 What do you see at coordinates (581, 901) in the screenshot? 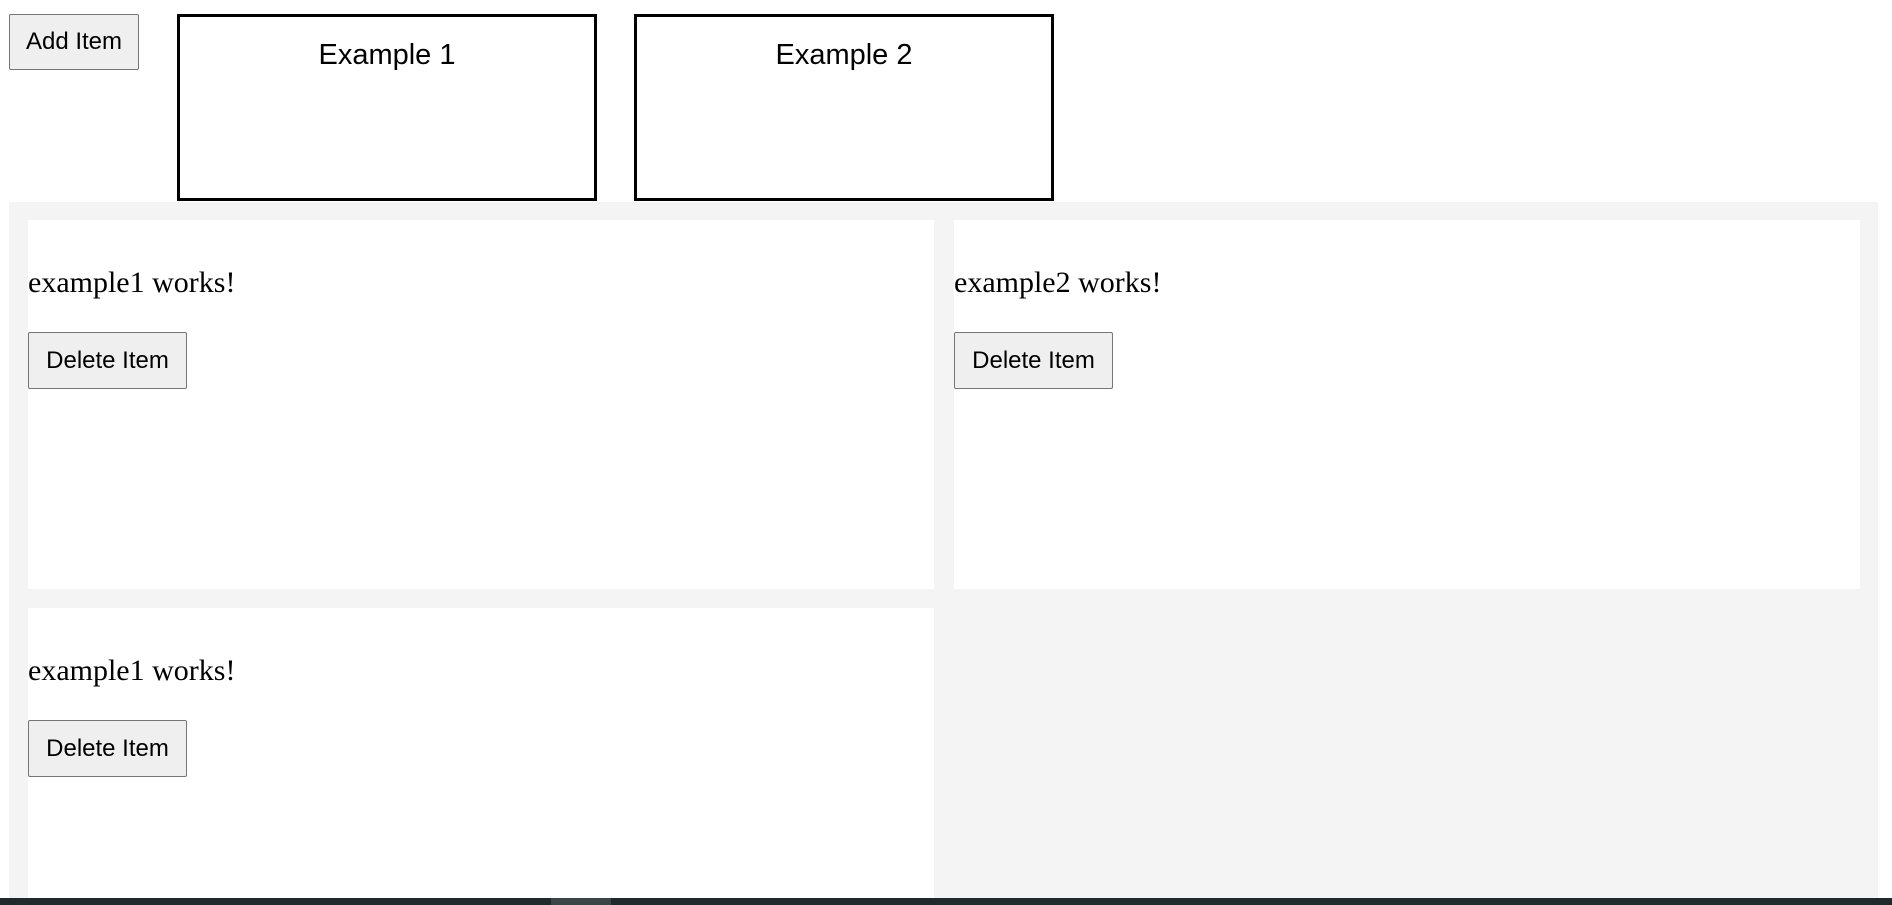
I see `taskbar-active-app` at bounding box center [581, 901].